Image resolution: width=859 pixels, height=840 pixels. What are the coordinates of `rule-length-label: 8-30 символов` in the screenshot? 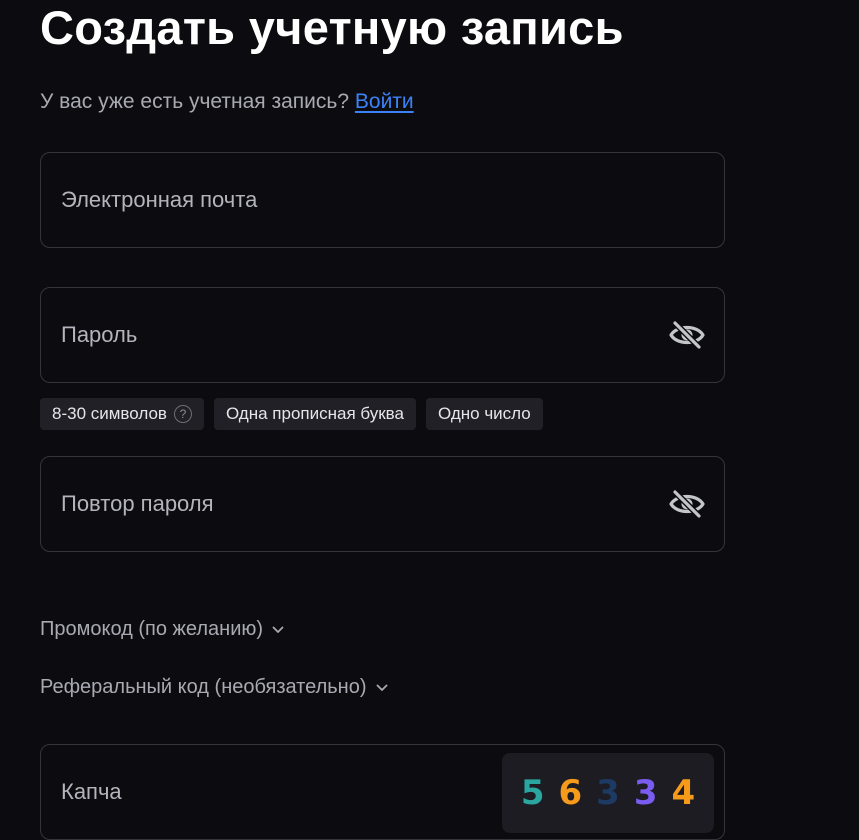 It's located at (109, 413).